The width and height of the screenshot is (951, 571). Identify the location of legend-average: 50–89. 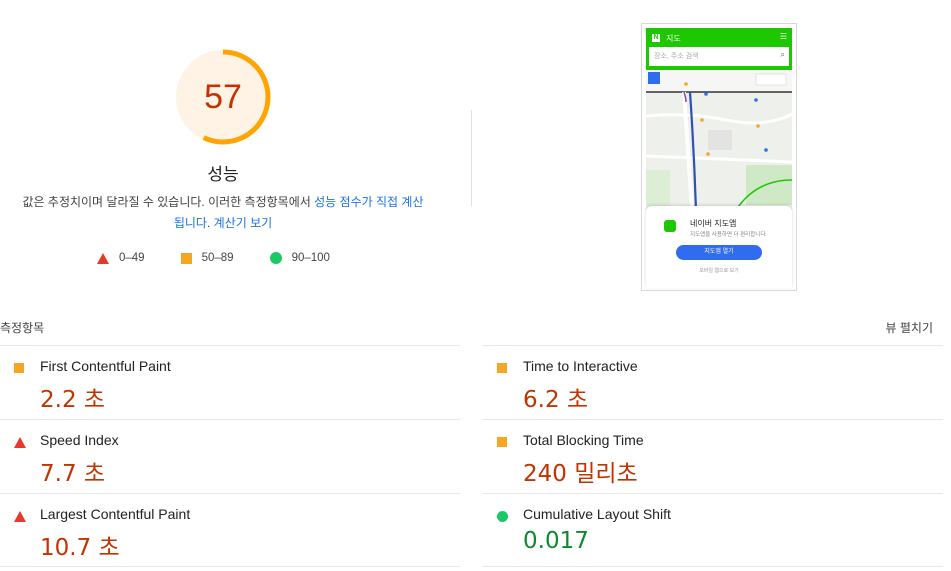
(207, 258).